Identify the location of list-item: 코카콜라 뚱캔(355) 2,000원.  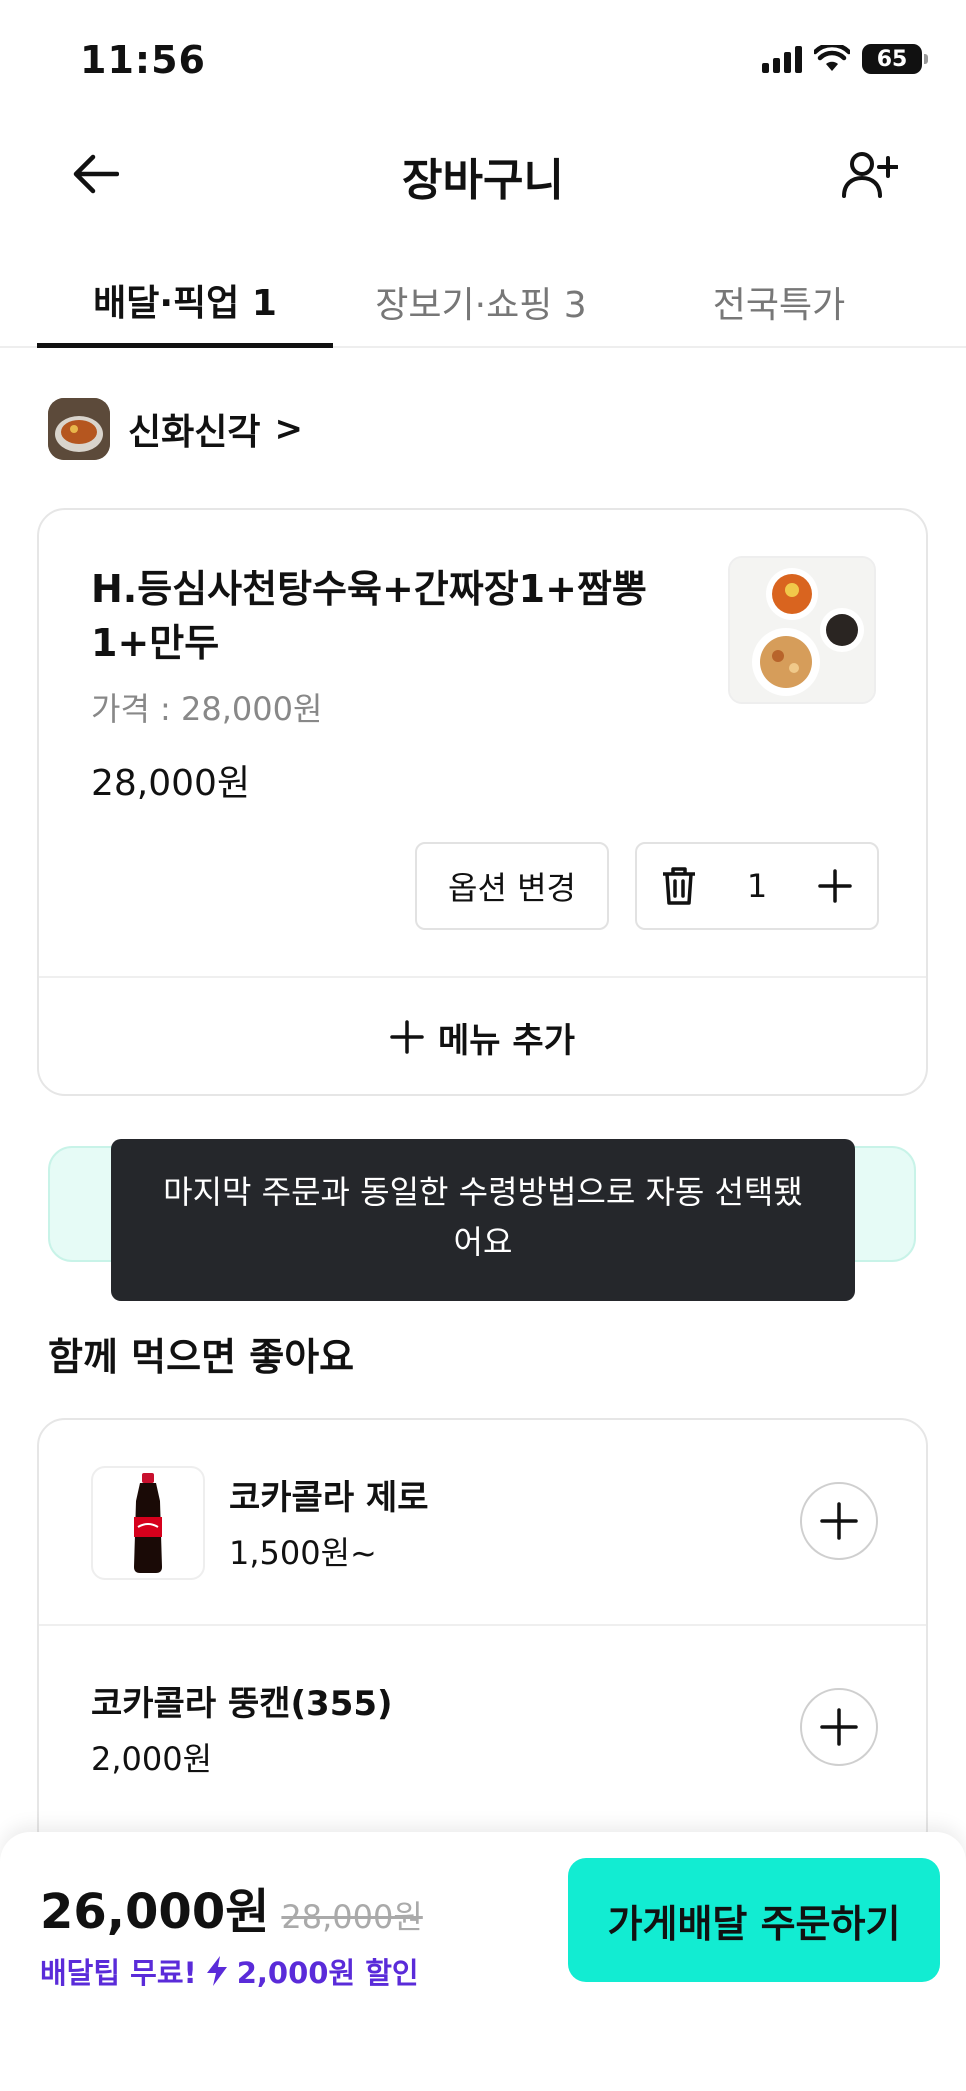
(482, 1728).